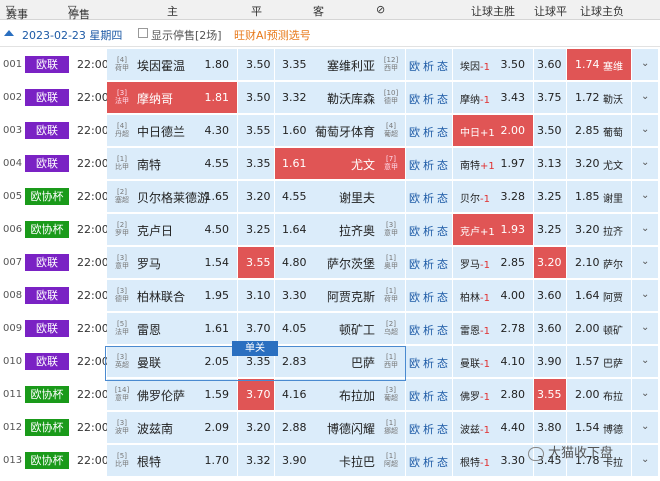 This screenshot has height=481, width=660. I want to click on draw-cell: 3.32, so click(256, 460).